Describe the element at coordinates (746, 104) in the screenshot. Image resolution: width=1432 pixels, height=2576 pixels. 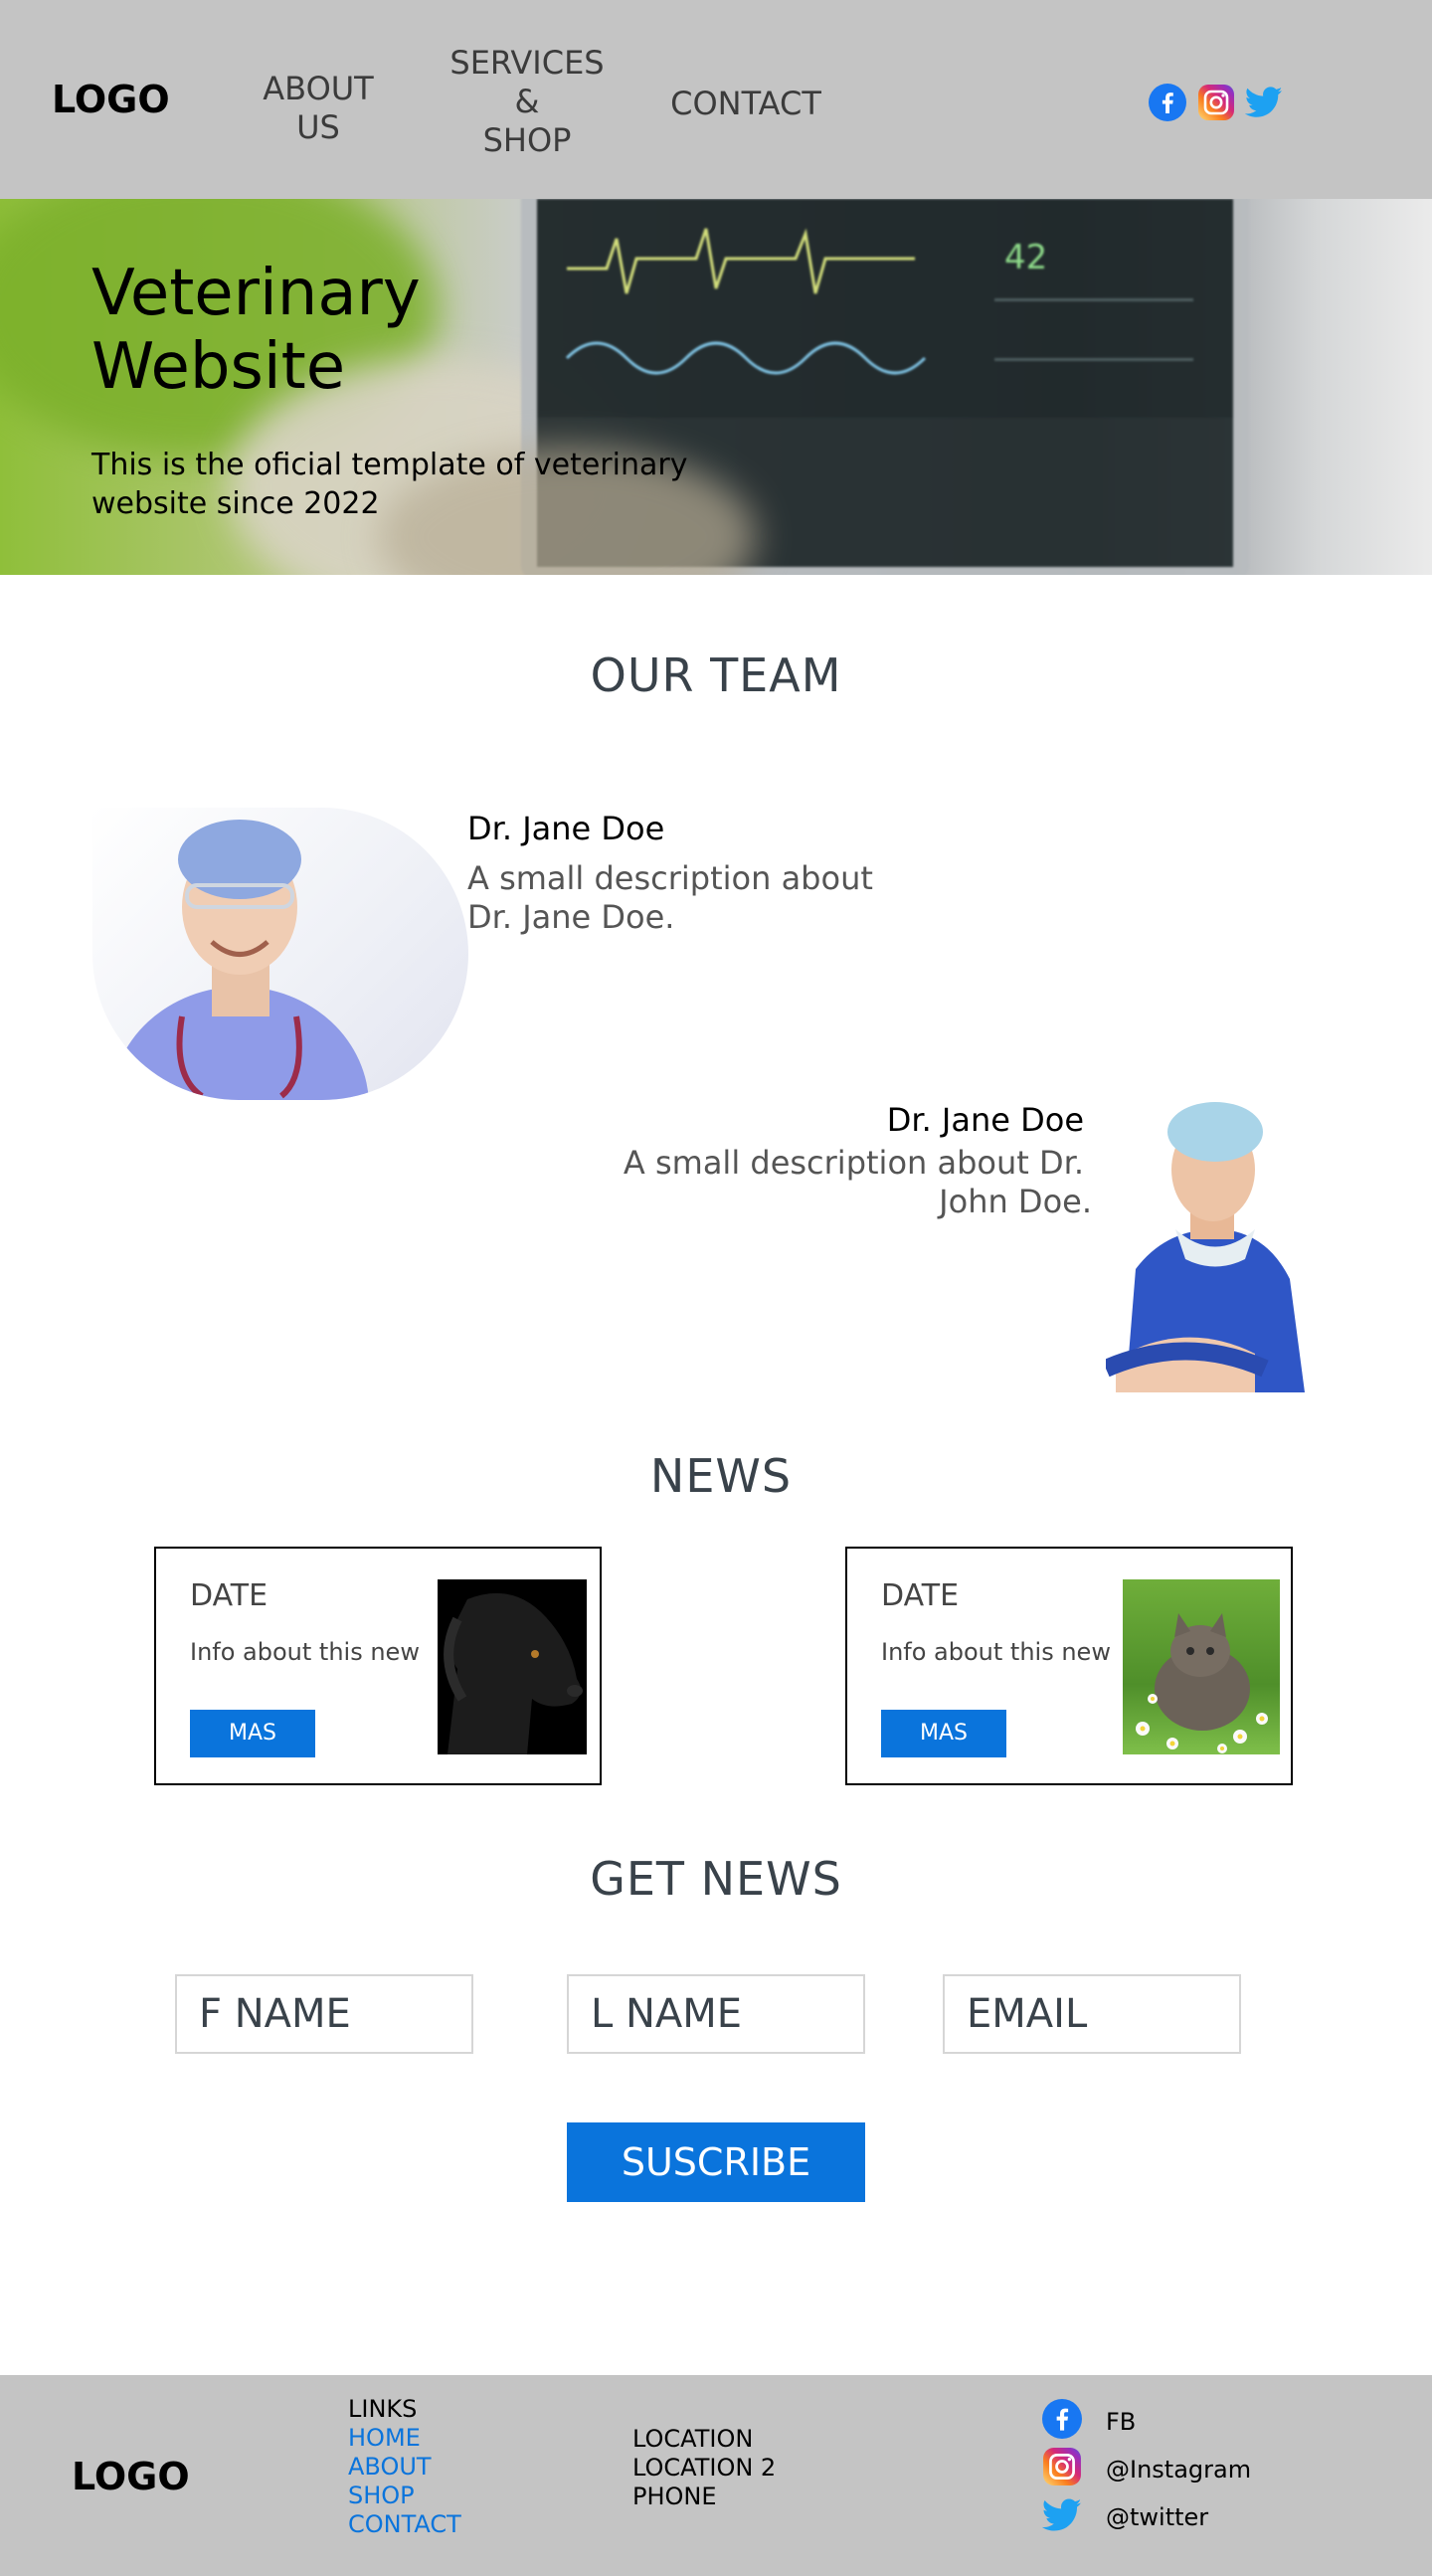
I see `nav-contact: CONTACT` at that location.